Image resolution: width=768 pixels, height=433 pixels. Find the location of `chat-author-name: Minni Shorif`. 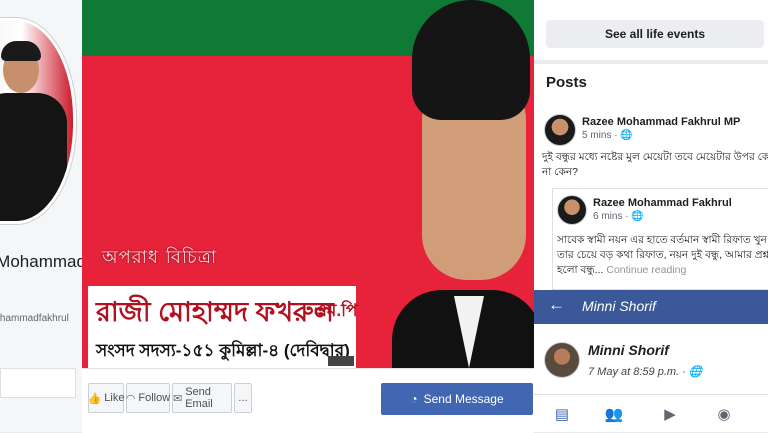

chat-author-name: Minni Shorif is located at coordinates (628, 350).